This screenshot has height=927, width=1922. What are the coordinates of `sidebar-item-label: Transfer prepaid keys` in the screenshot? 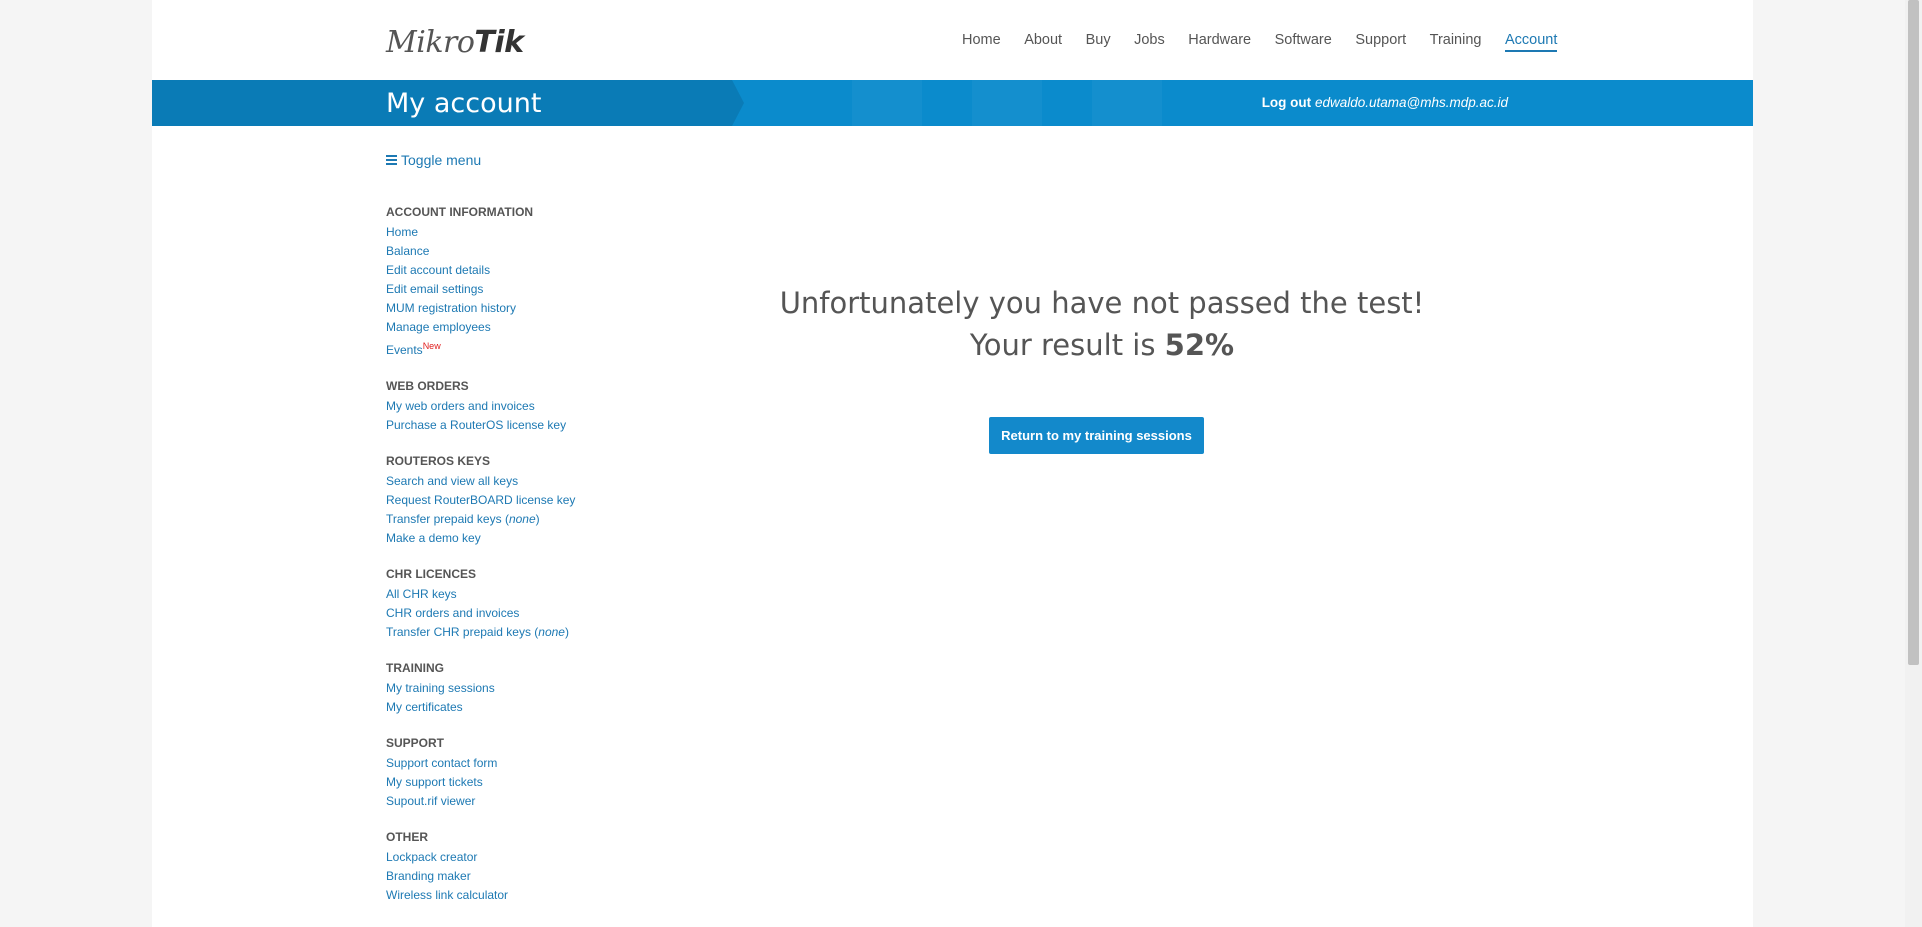 It's located at (444, 519).